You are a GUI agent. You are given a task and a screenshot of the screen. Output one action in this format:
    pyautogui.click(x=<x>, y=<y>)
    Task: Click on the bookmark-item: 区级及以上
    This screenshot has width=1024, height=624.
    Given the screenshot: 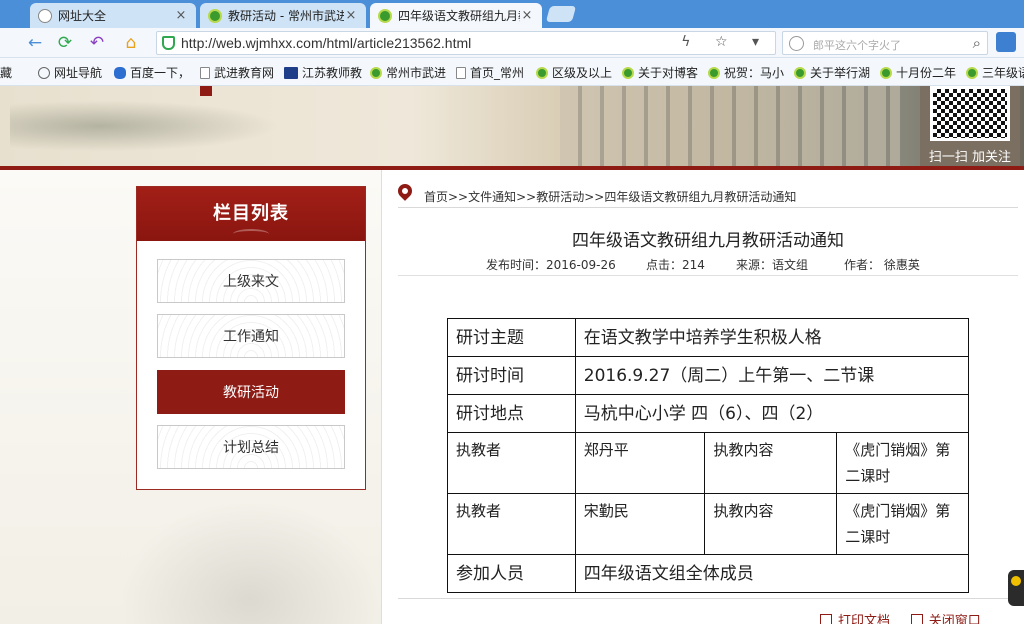 What is the action you would take?
    pyautogui.click(x=574, y=72)
    